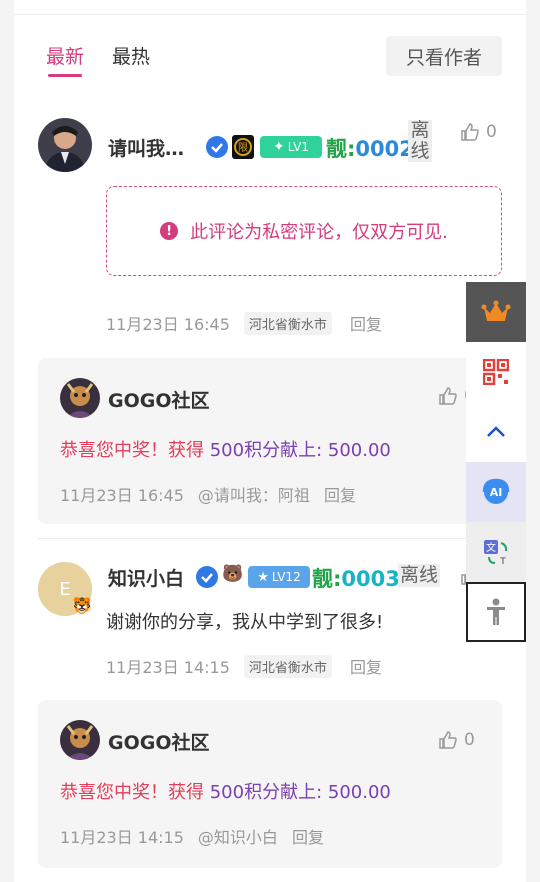 Image resolution: width=540 pixels, height=882 pixels. I want to click on private-comment-notice: ! 此评论为私密评论，仅双方可见., so click(304, 231).